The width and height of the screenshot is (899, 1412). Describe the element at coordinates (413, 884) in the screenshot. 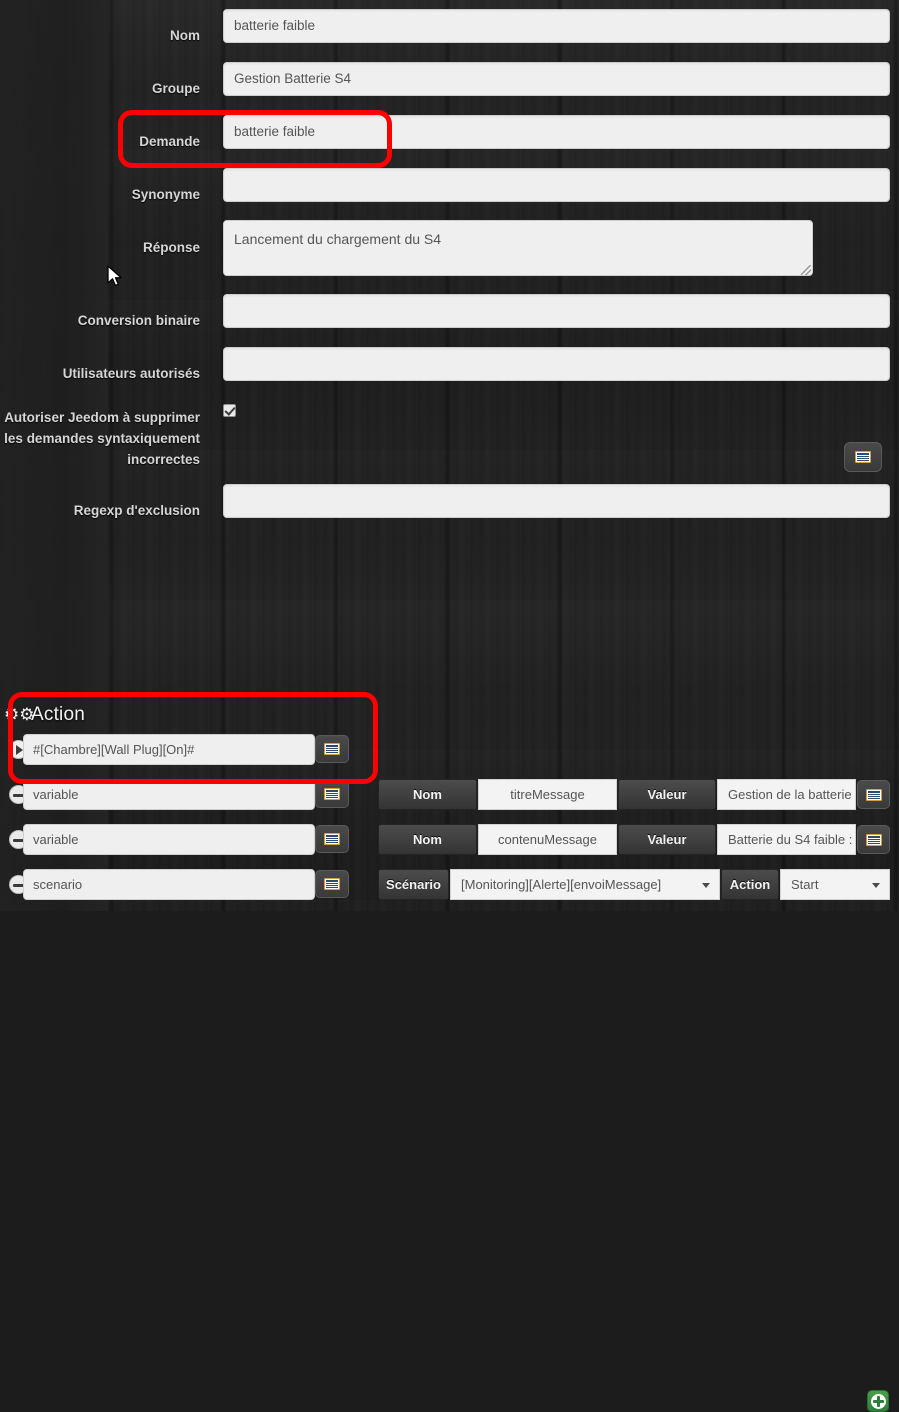

I see `action-field-label-scenario: Scénario` at that location.